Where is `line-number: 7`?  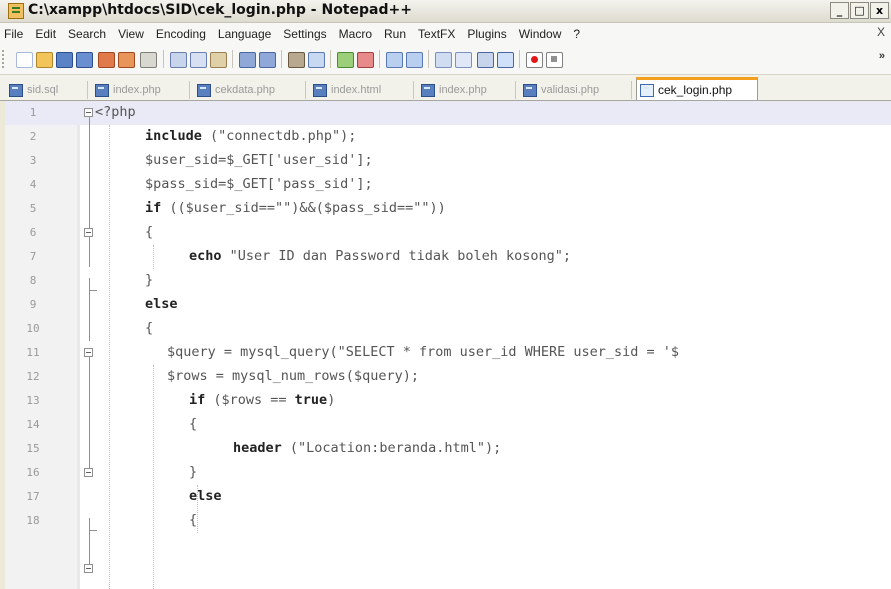 line-number: 7 is located at coordinates (33, 256).